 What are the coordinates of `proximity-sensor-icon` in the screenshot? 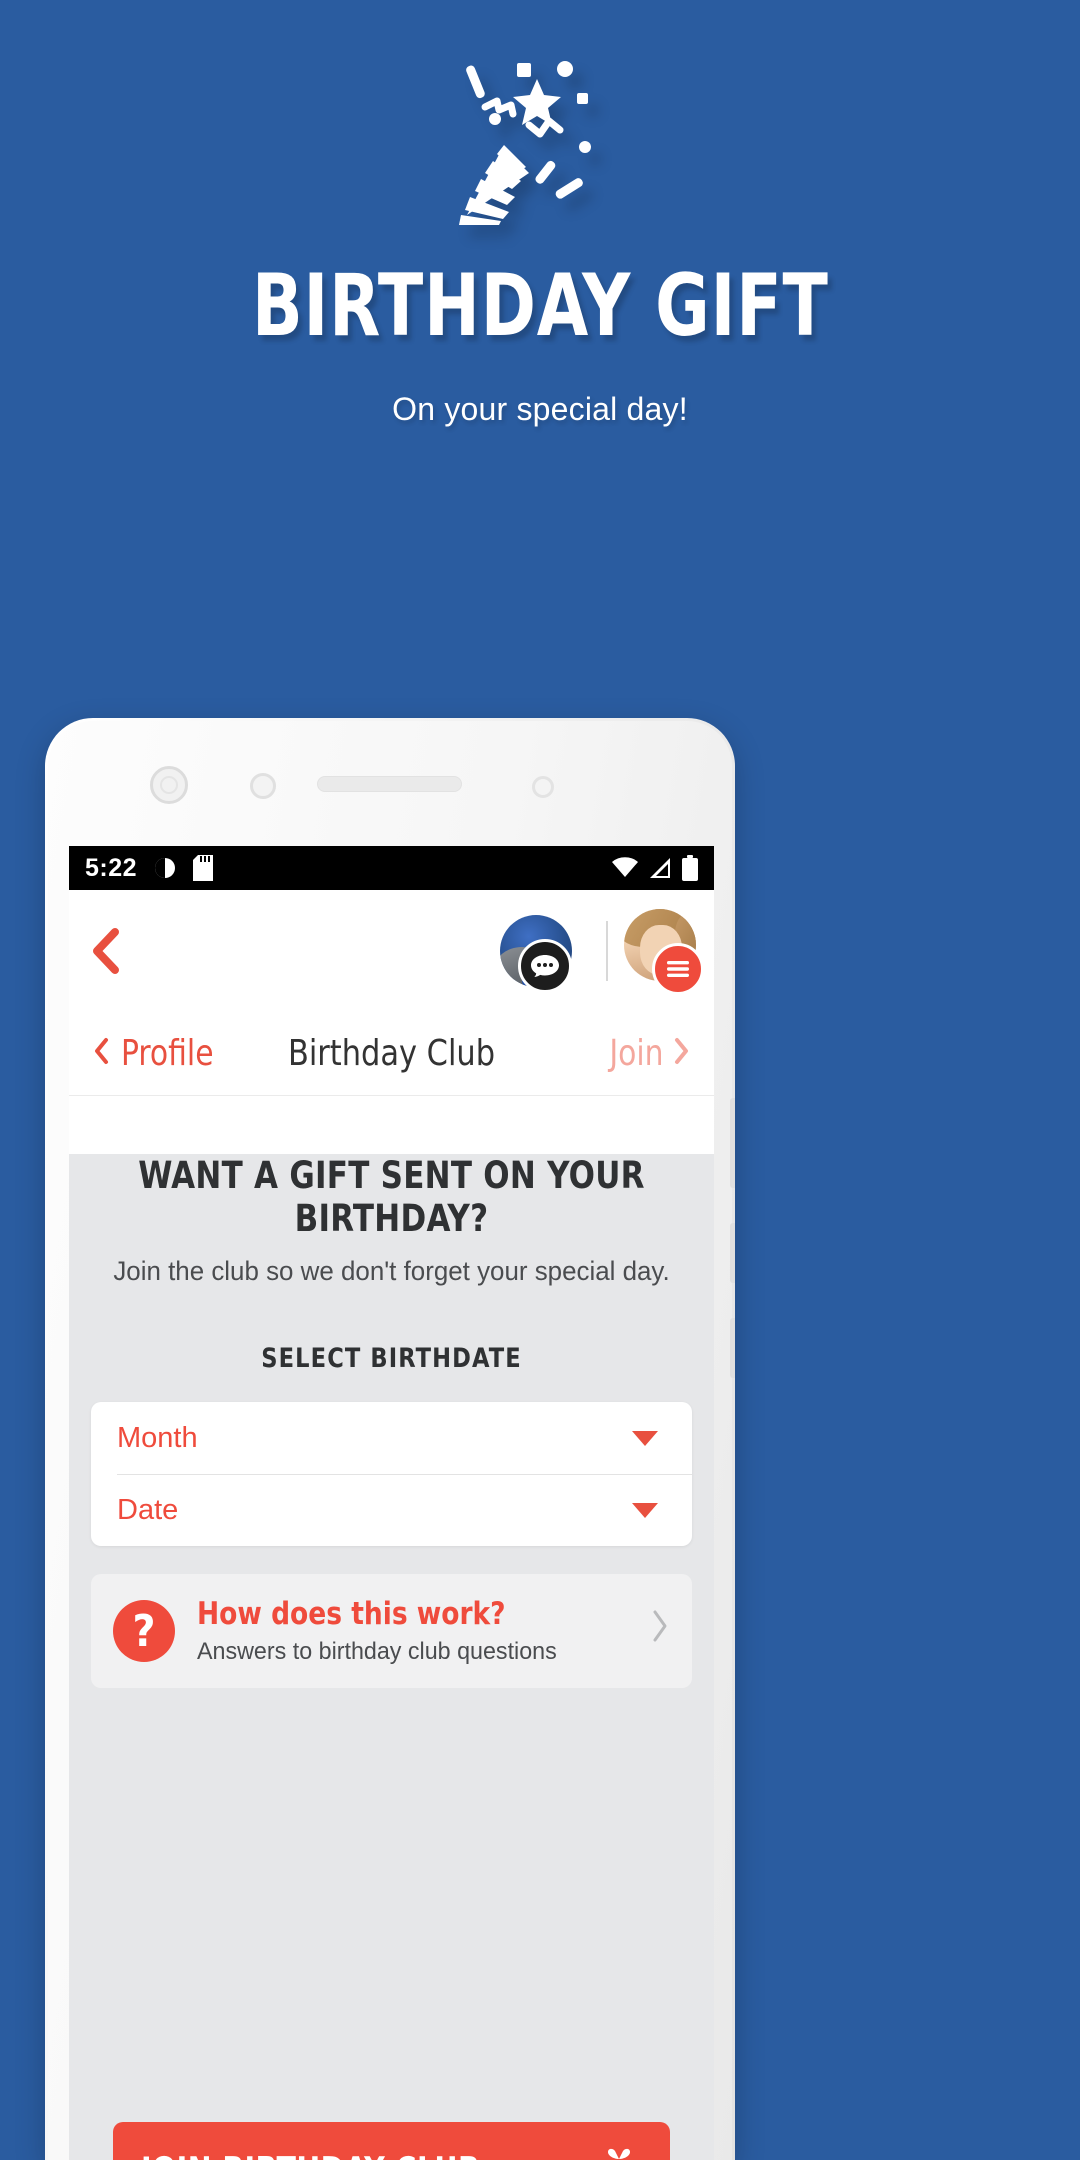 It's located at (543, 787).